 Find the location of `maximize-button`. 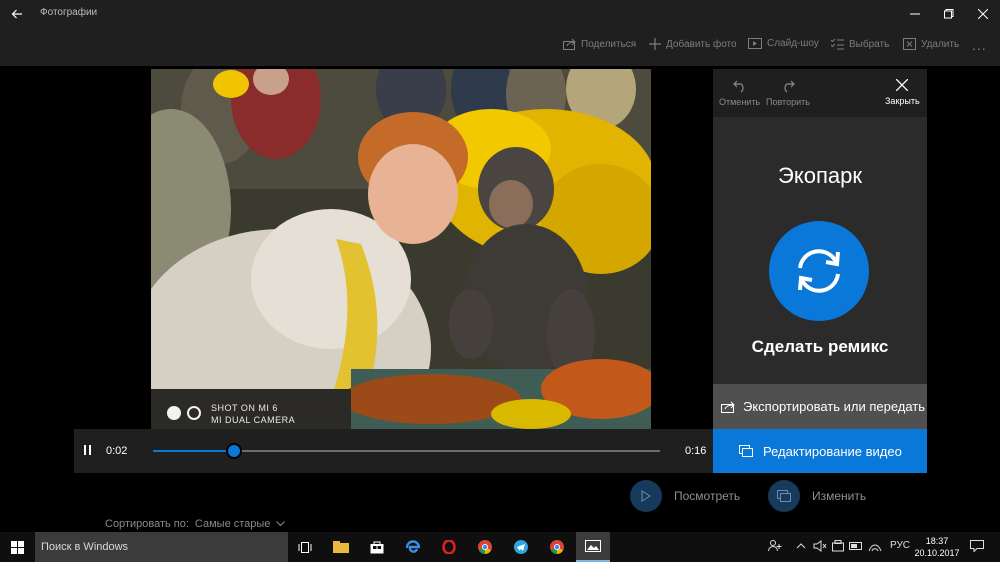

maximize-button is located at coordinates (949, 14).